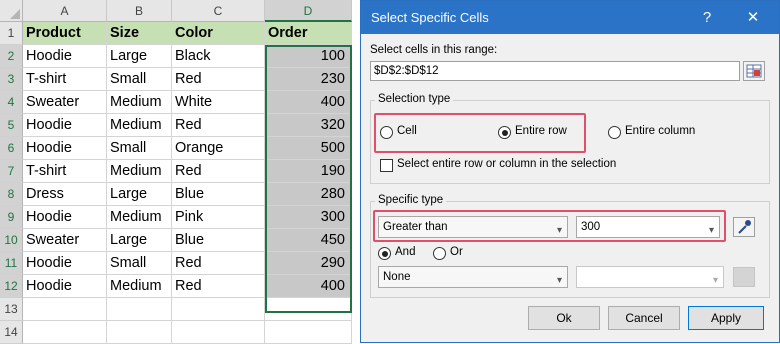  What do you see at coordinates (644, 318) in the screenshot?
I see `cancel-button: Cancel` at bounding box center [644, 318].